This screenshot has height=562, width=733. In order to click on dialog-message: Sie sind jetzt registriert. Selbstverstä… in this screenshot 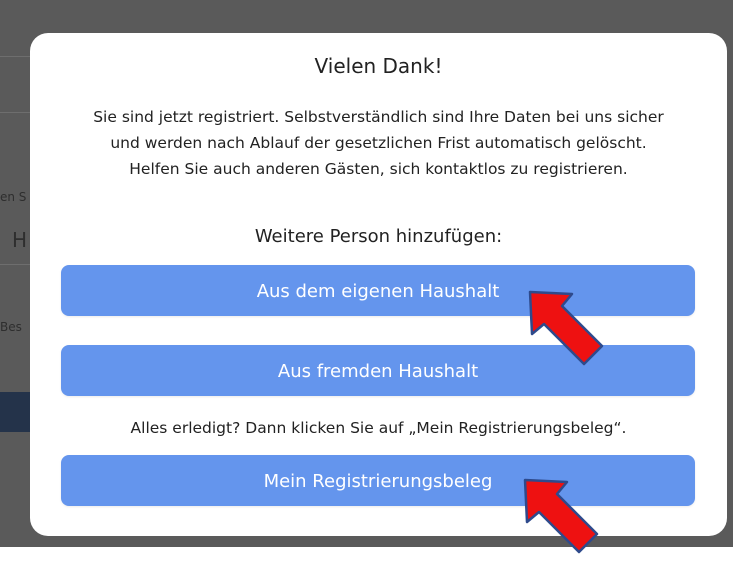, I will do `click(378, 143)`.